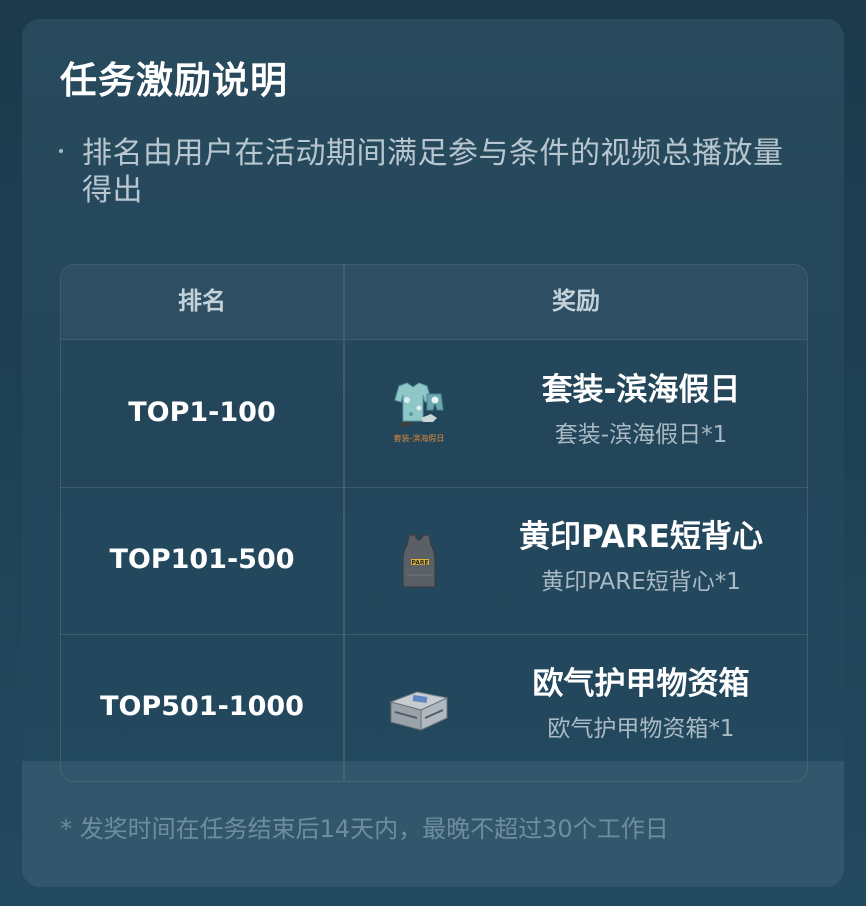 The width and height of the screenshot is (866, 906). I want to click on vest-icon: PARE, so click(419, 560).